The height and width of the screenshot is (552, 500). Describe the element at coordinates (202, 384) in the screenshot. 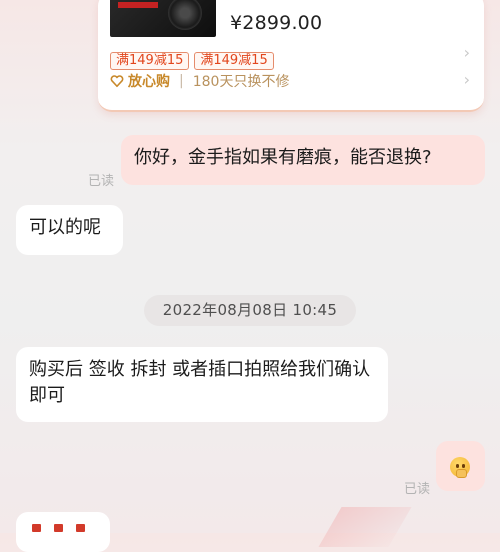

I see `message-bubble-incoming: 购买后 签收 拆封 或者插口拍照给我们确认即可` at that location.